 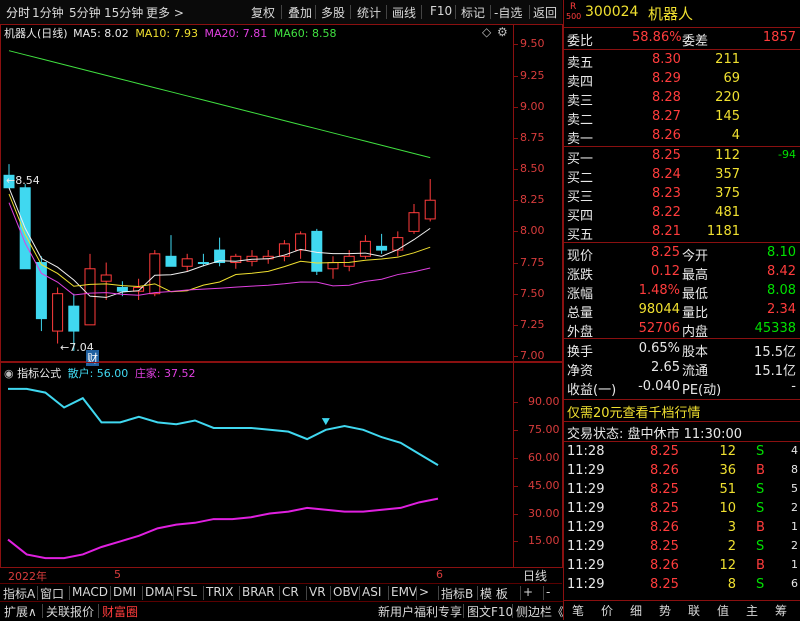 What do you see at coordinates (404, 12) in the screenshot?
I see `huaxian-button: 画线` at bounding box center [404, 12].